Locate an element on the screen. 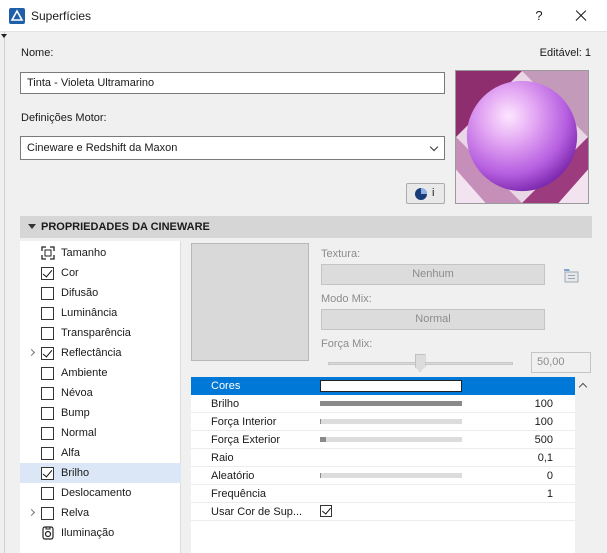 The image size is (607, 553). name-input: Tinta - Violeta Ultramarino is located at coordinates (232, 83).